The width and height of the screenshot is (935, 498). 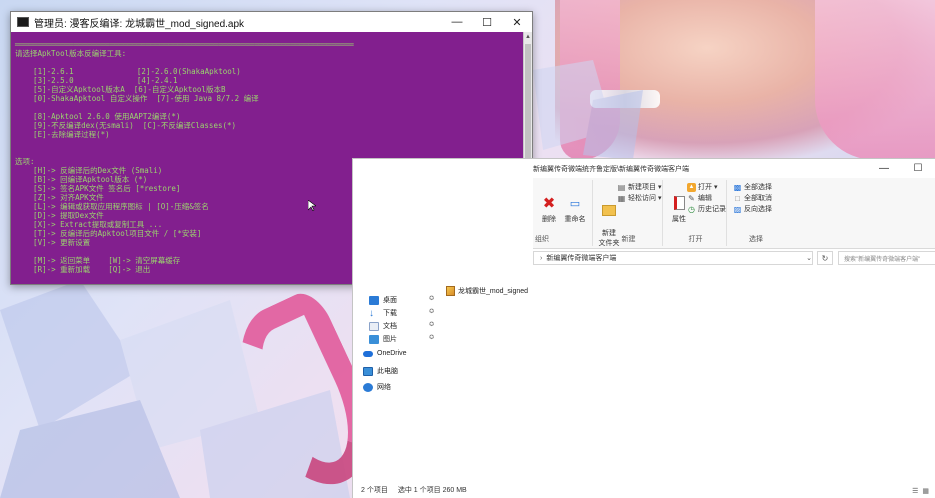 I want to click on history-label: 历史记录, so click(x=712, y=209).